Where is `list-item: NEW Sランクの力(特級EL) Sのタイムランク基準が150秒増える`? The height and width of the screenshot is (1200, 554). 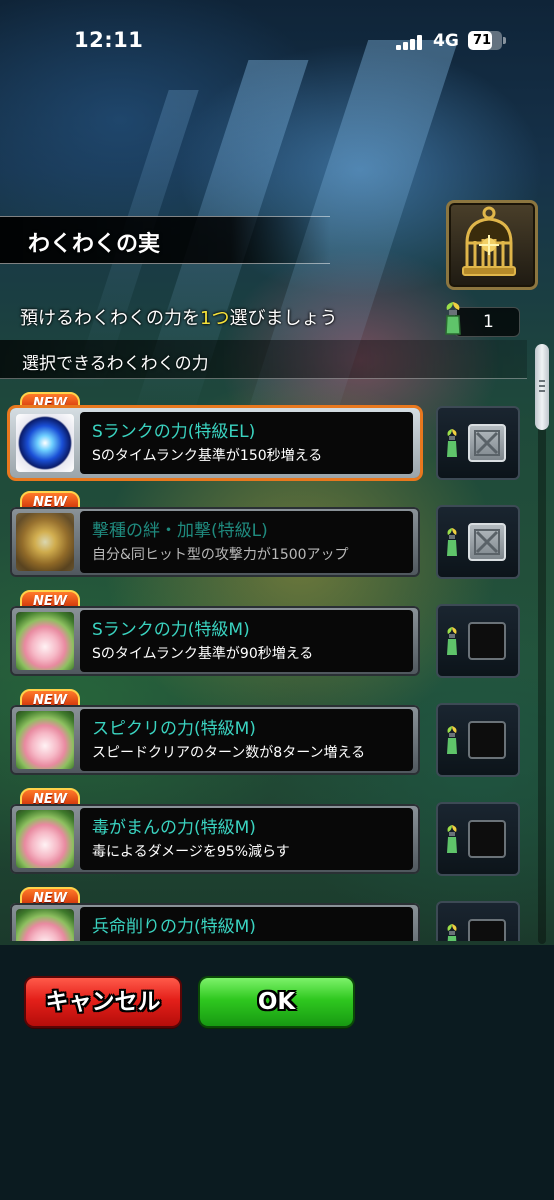 list-item: NEW Sランクの力(特級EL) Sのタイムランク基準が150秒増える is located at coordinates (265, 436).